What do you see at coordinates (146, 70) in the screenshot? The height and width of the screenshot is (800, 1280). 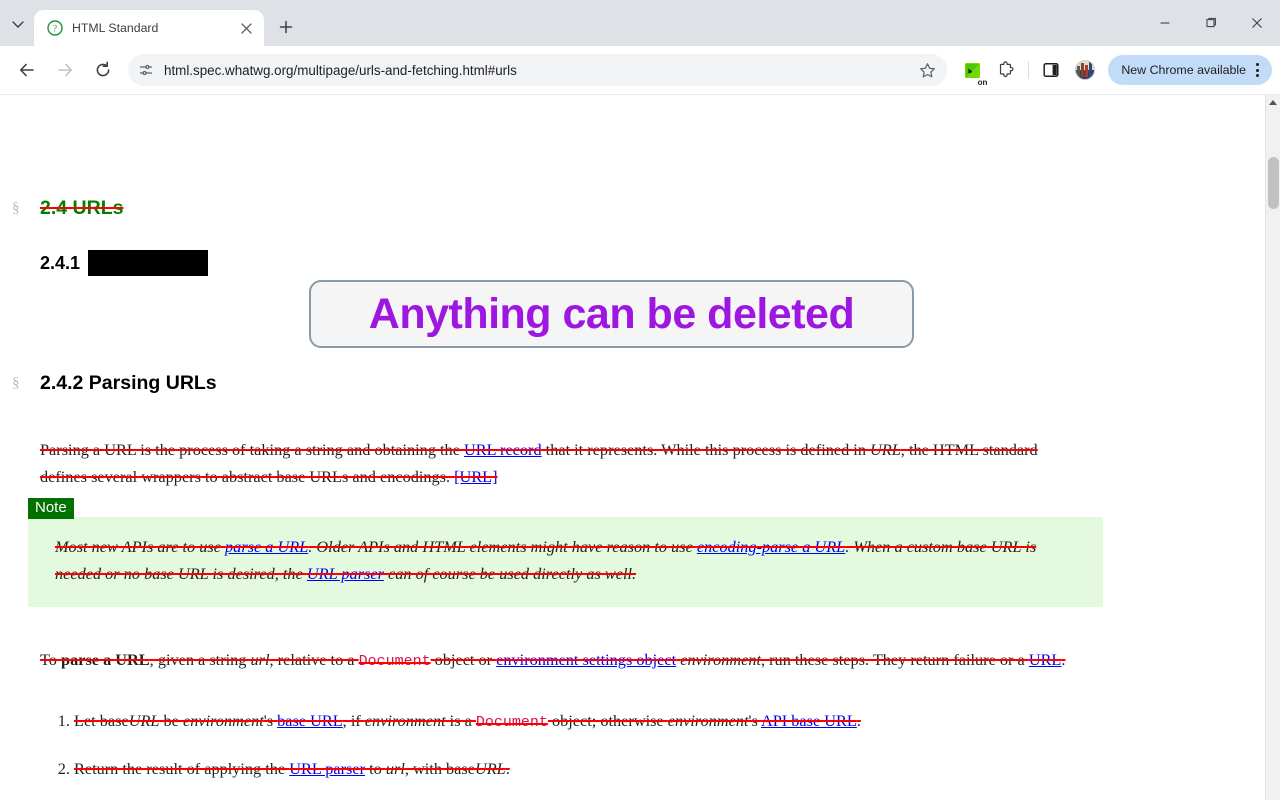 I see `site-settings-icon` at bounding box center [146, 70].